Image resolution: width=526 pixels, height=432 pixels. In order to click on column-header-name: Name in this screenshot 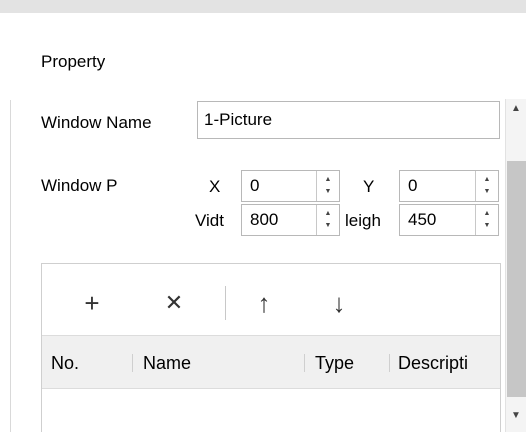, I will do `click(223, 363)`.